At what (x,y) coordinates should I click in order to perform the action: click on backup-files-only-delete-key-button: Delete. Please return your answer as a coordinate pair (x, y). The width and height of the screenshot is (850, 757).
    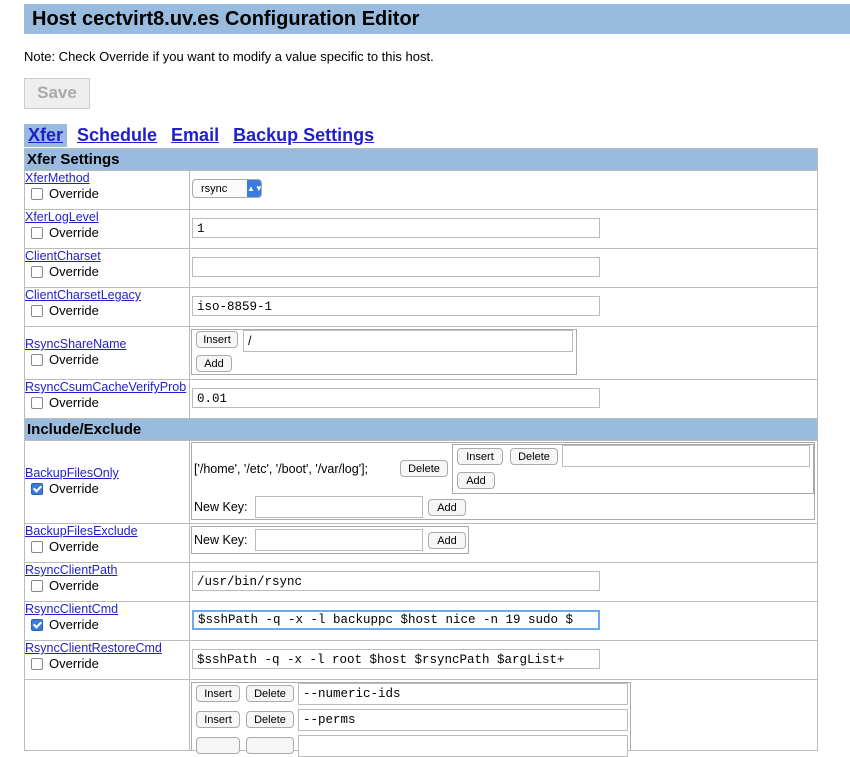
    Looking at the image, I should click on (424, 468).